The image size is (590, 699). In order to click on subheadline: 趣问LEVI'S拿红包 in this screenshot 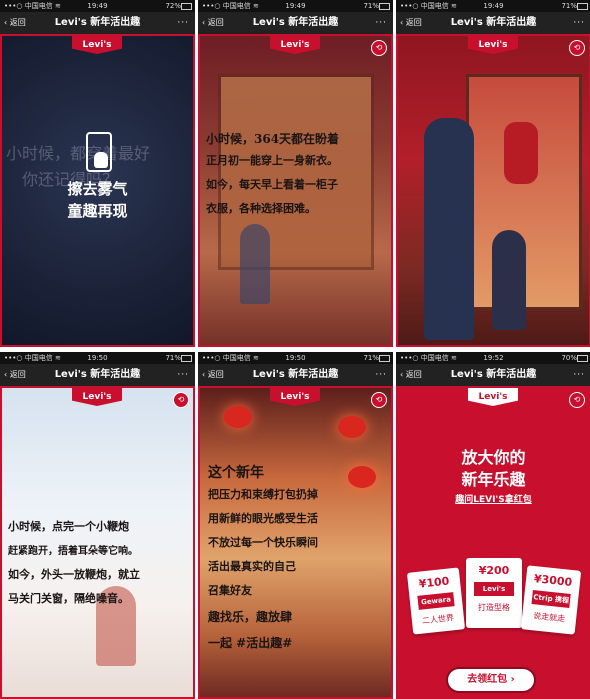, I will do `click(493, 500)`.